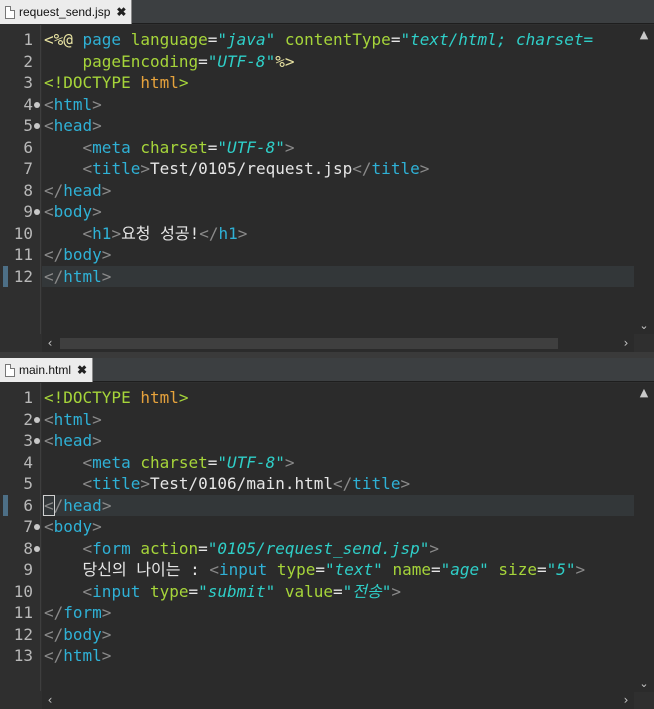  What do you see at coordinates (28, 483) in the screenshot?
I see `line-number: 5` at bounding box center [28, 483].